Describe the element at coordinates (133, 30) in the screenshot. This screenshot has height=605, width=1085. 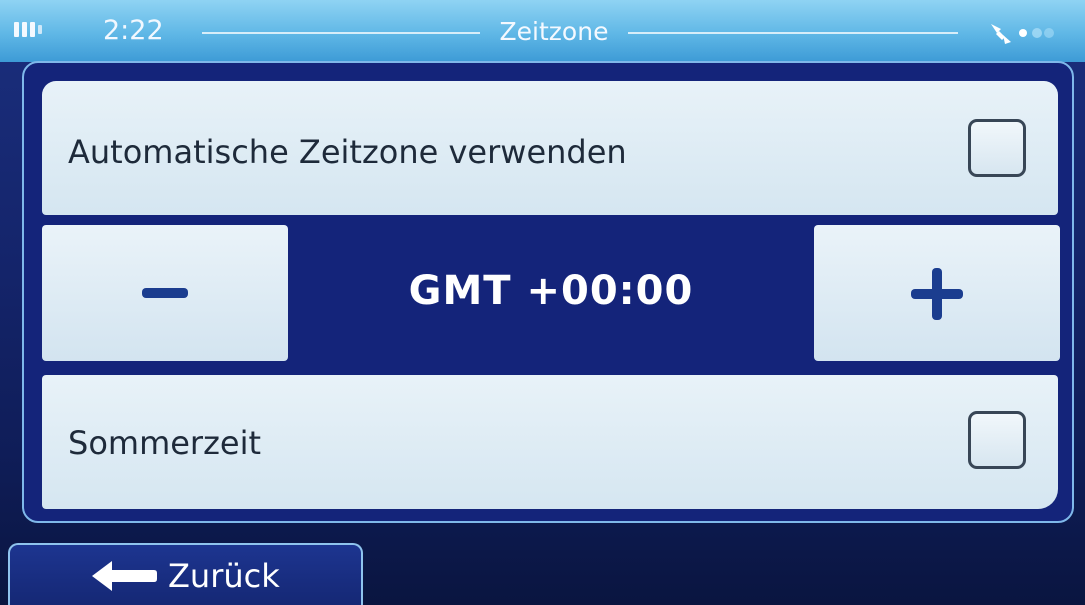
I see `clock: 2:22` at that location.